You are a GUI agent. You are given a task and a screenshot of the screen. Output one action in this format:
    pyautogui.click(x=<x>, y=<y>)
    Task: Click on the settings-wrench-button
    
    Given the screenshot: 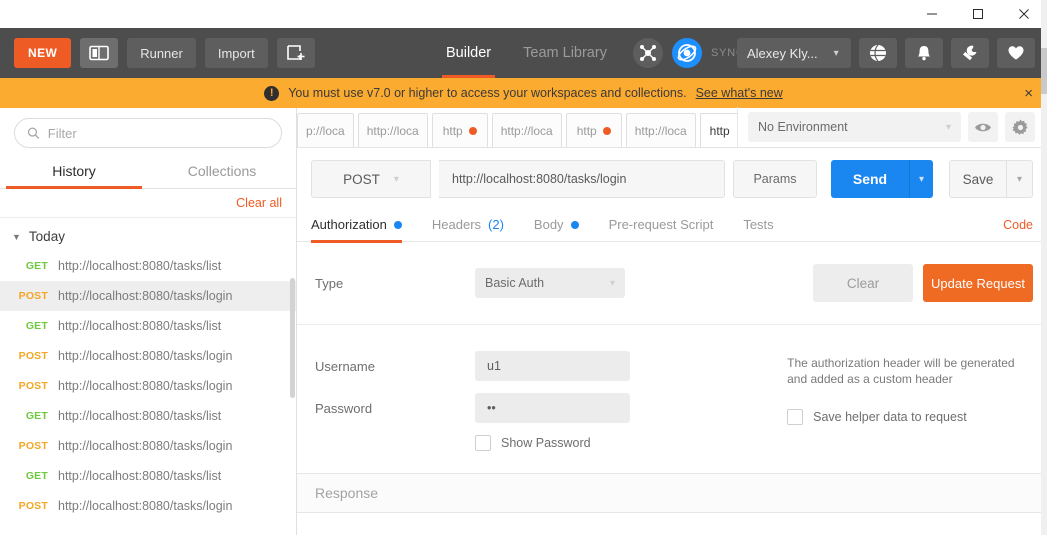 What is the action you would take?
    pyautogui.click(x=970, y=53)
    